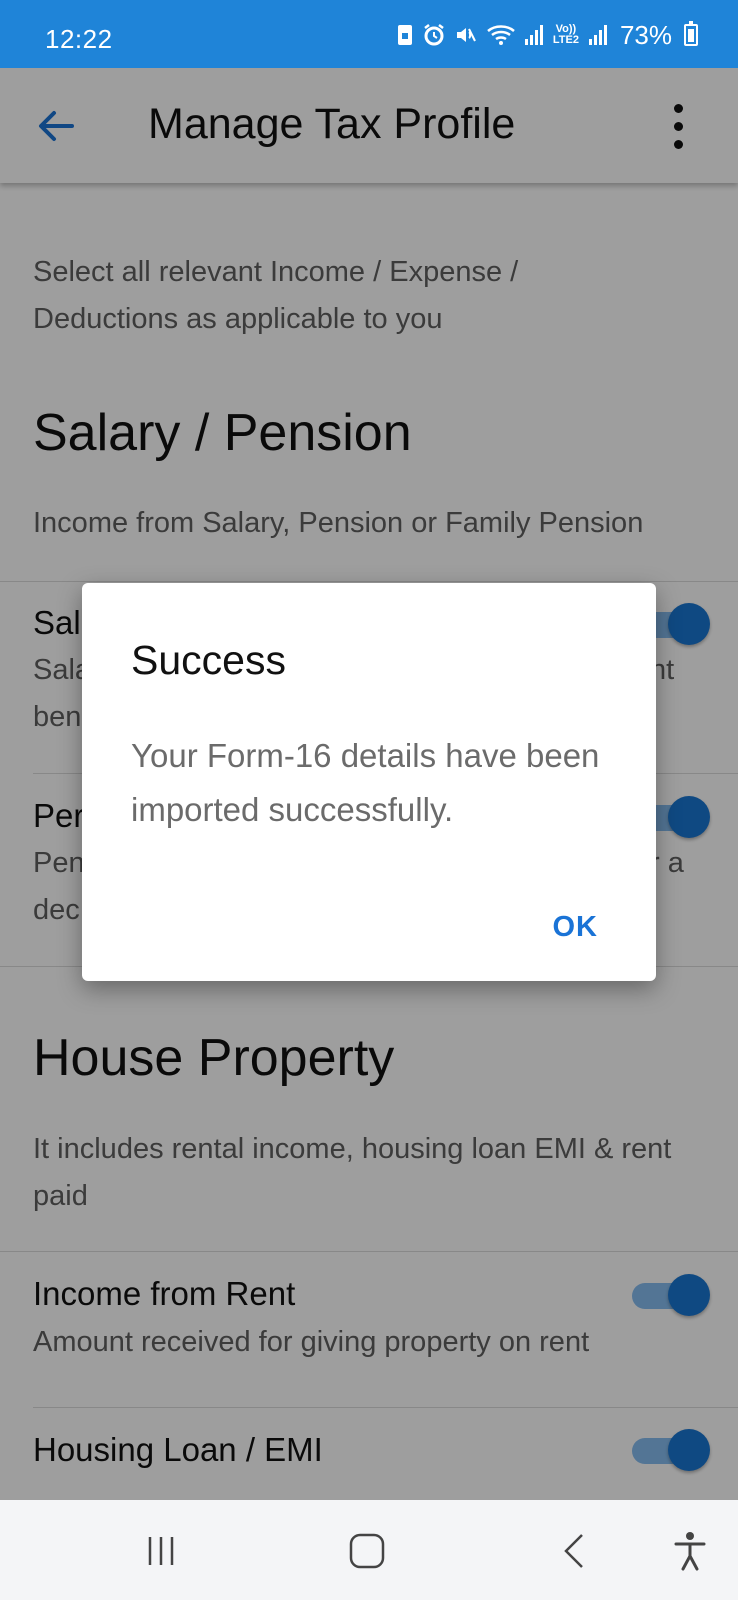 The image size is (738, 1600). I want to click on battery-icon, so click(691, 33).